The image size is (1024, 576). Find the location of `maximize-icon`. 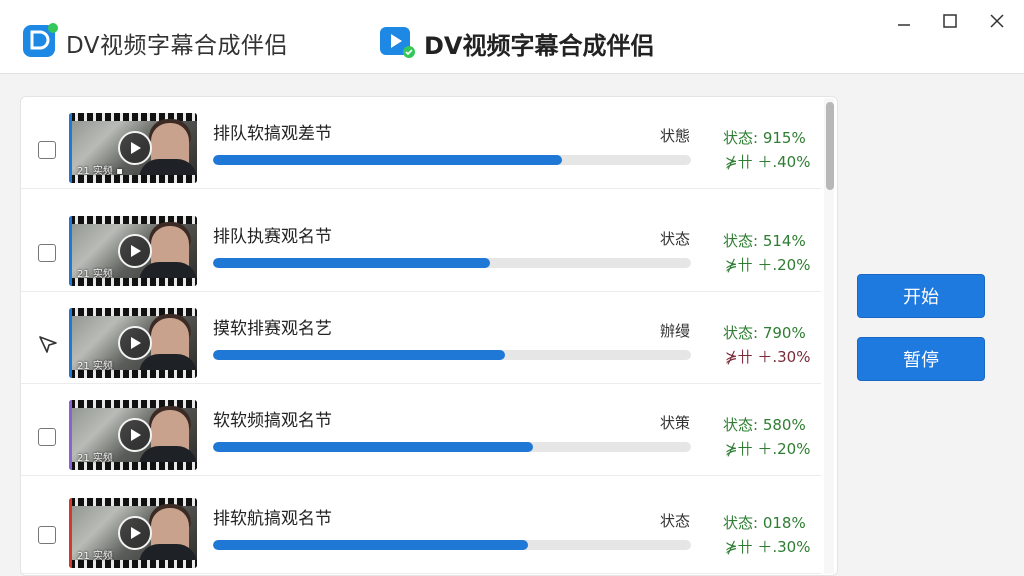

maximize-icon is located at coordinates (950, 21).